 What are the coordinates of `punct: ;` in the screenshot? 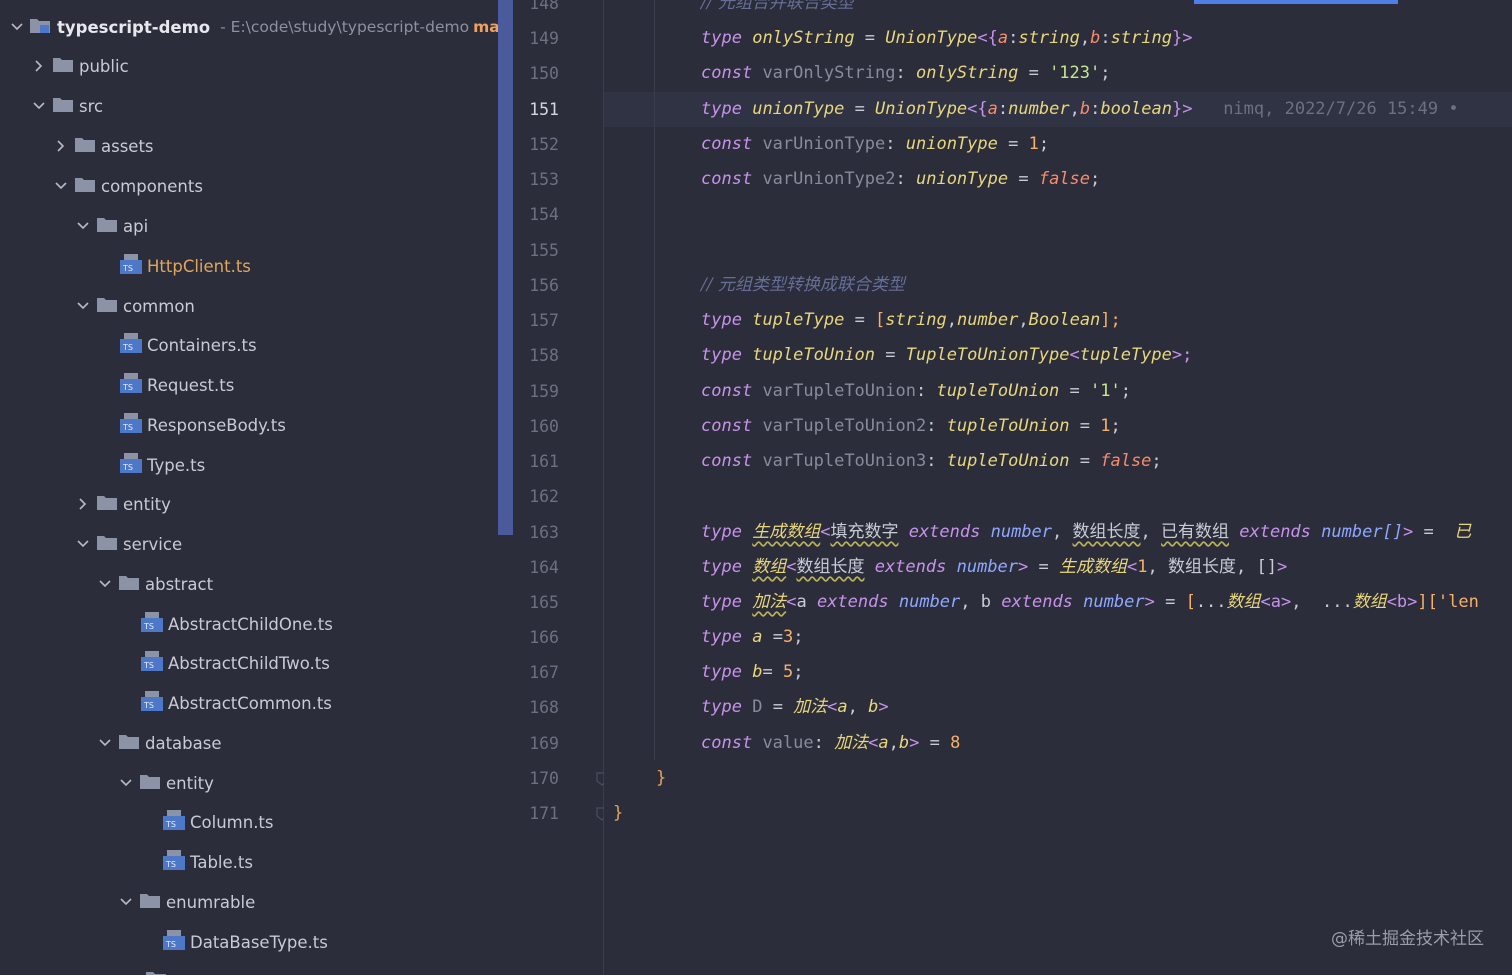 It's located at (1156, 461).